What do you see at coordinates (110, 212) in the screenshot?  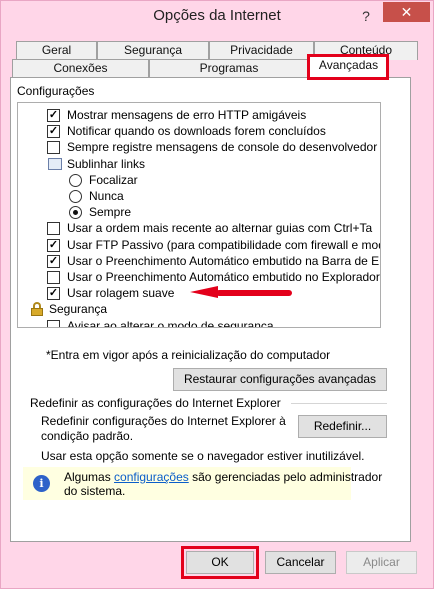 I see `settings-item-label: Sempre` at bounding box center [110, 212].